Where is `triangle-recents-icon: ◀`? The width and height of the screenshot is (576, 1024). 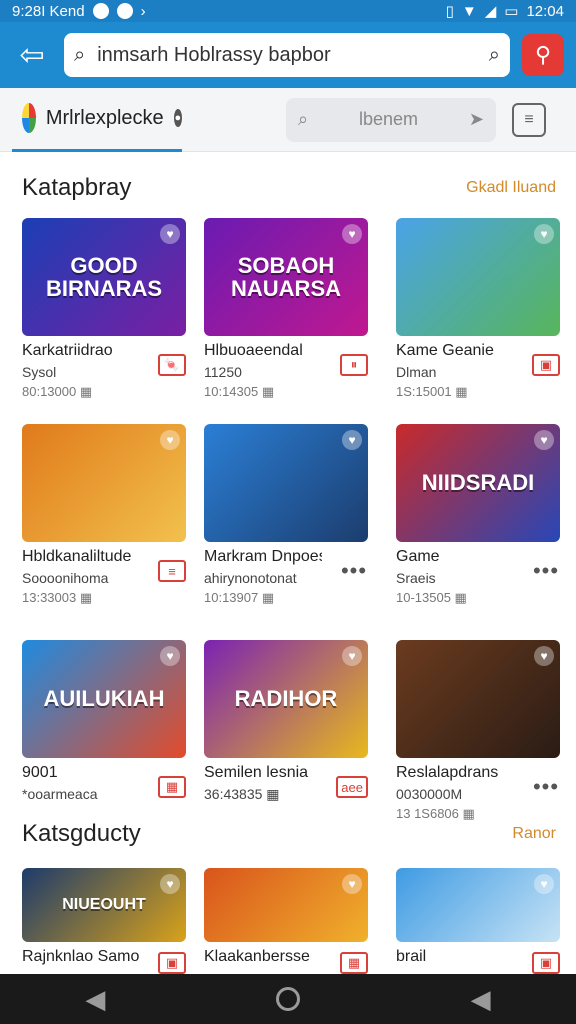
triangle-recents-icon: ◀ is located at coordinates (481, 999).